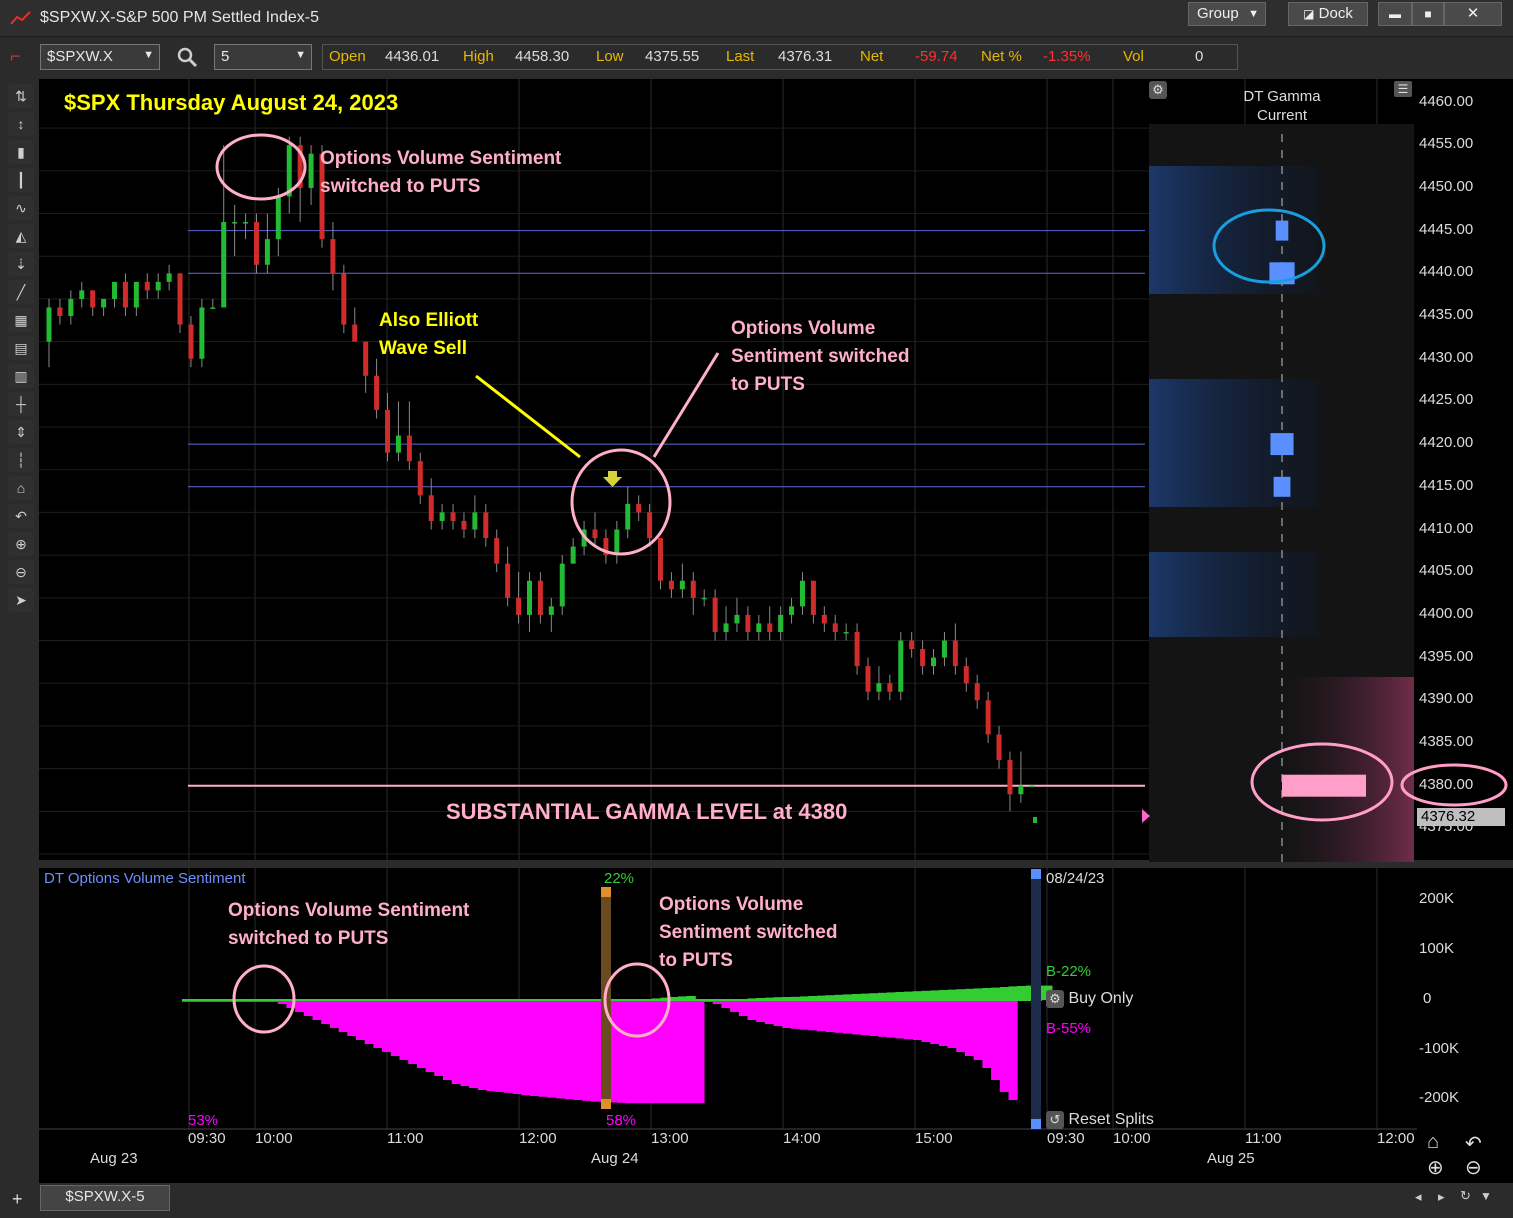 This screenshot has width=1513, height=1218. Describe the element at coordinates (21, 208) in the screenshot. I see `line-icon: ∿` at that location.